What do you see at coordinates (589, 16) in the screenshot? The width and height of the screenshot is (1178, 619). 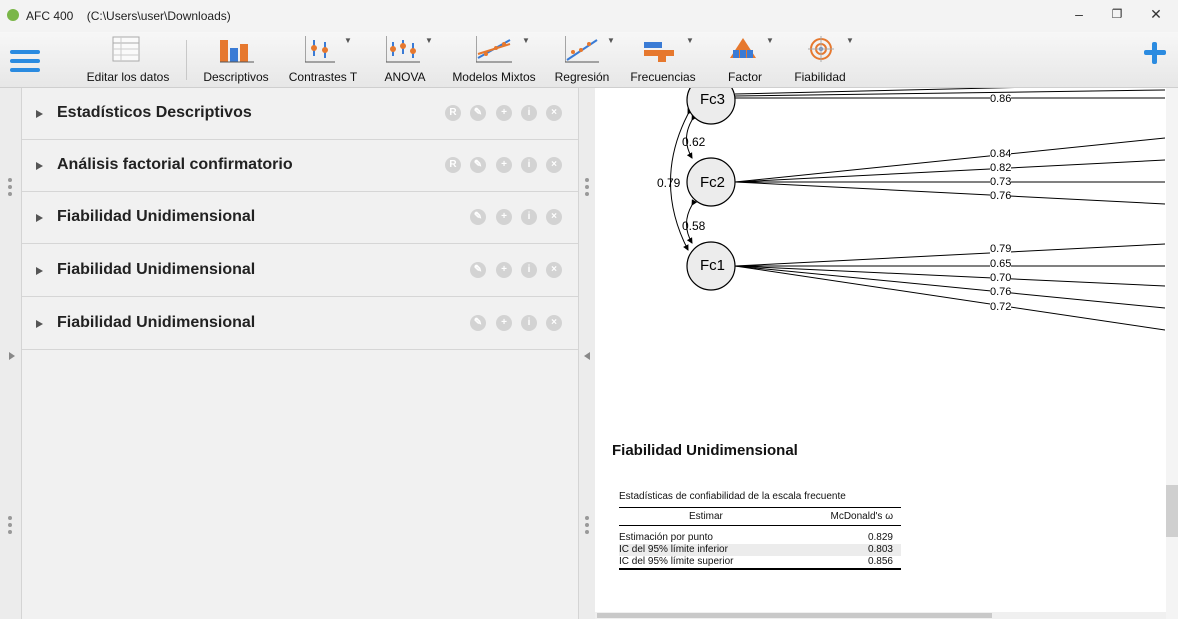 I see `title-bar: AFC 400 (C:\Users\user\Downloads) – ❐ ✕` at bounding box center [589, 16].